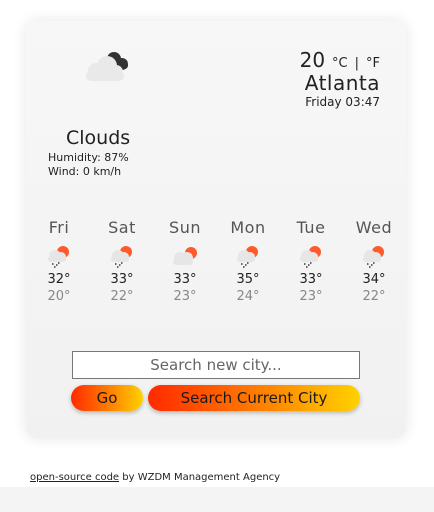 The height and width of the screenshot is (512, 434). What do you see at coordinates (342, 102) in the screenshot?
I see `date-time: Friday 03:47` at bounding box center [342, 102].